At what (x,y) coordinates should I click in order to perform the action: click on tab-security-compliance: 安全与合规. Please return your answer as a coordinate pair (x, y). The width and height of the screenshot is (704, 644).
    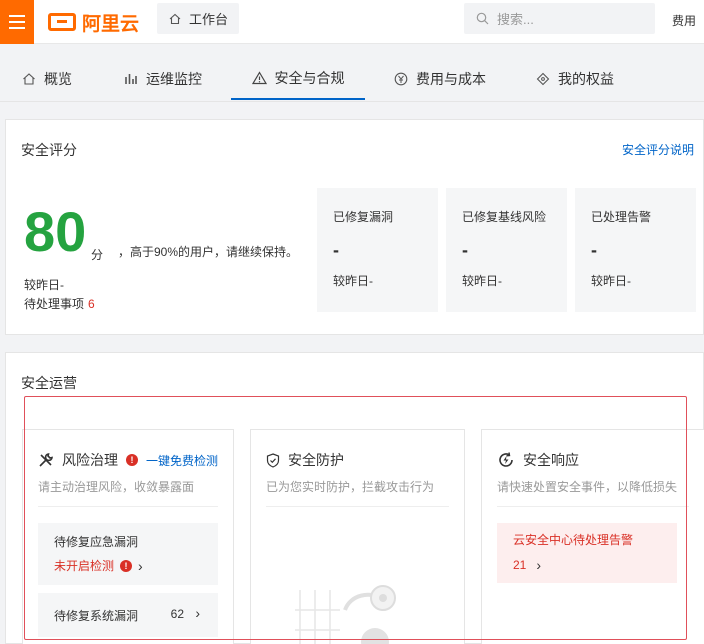
    Looking at the image, I should click on (298, 79).